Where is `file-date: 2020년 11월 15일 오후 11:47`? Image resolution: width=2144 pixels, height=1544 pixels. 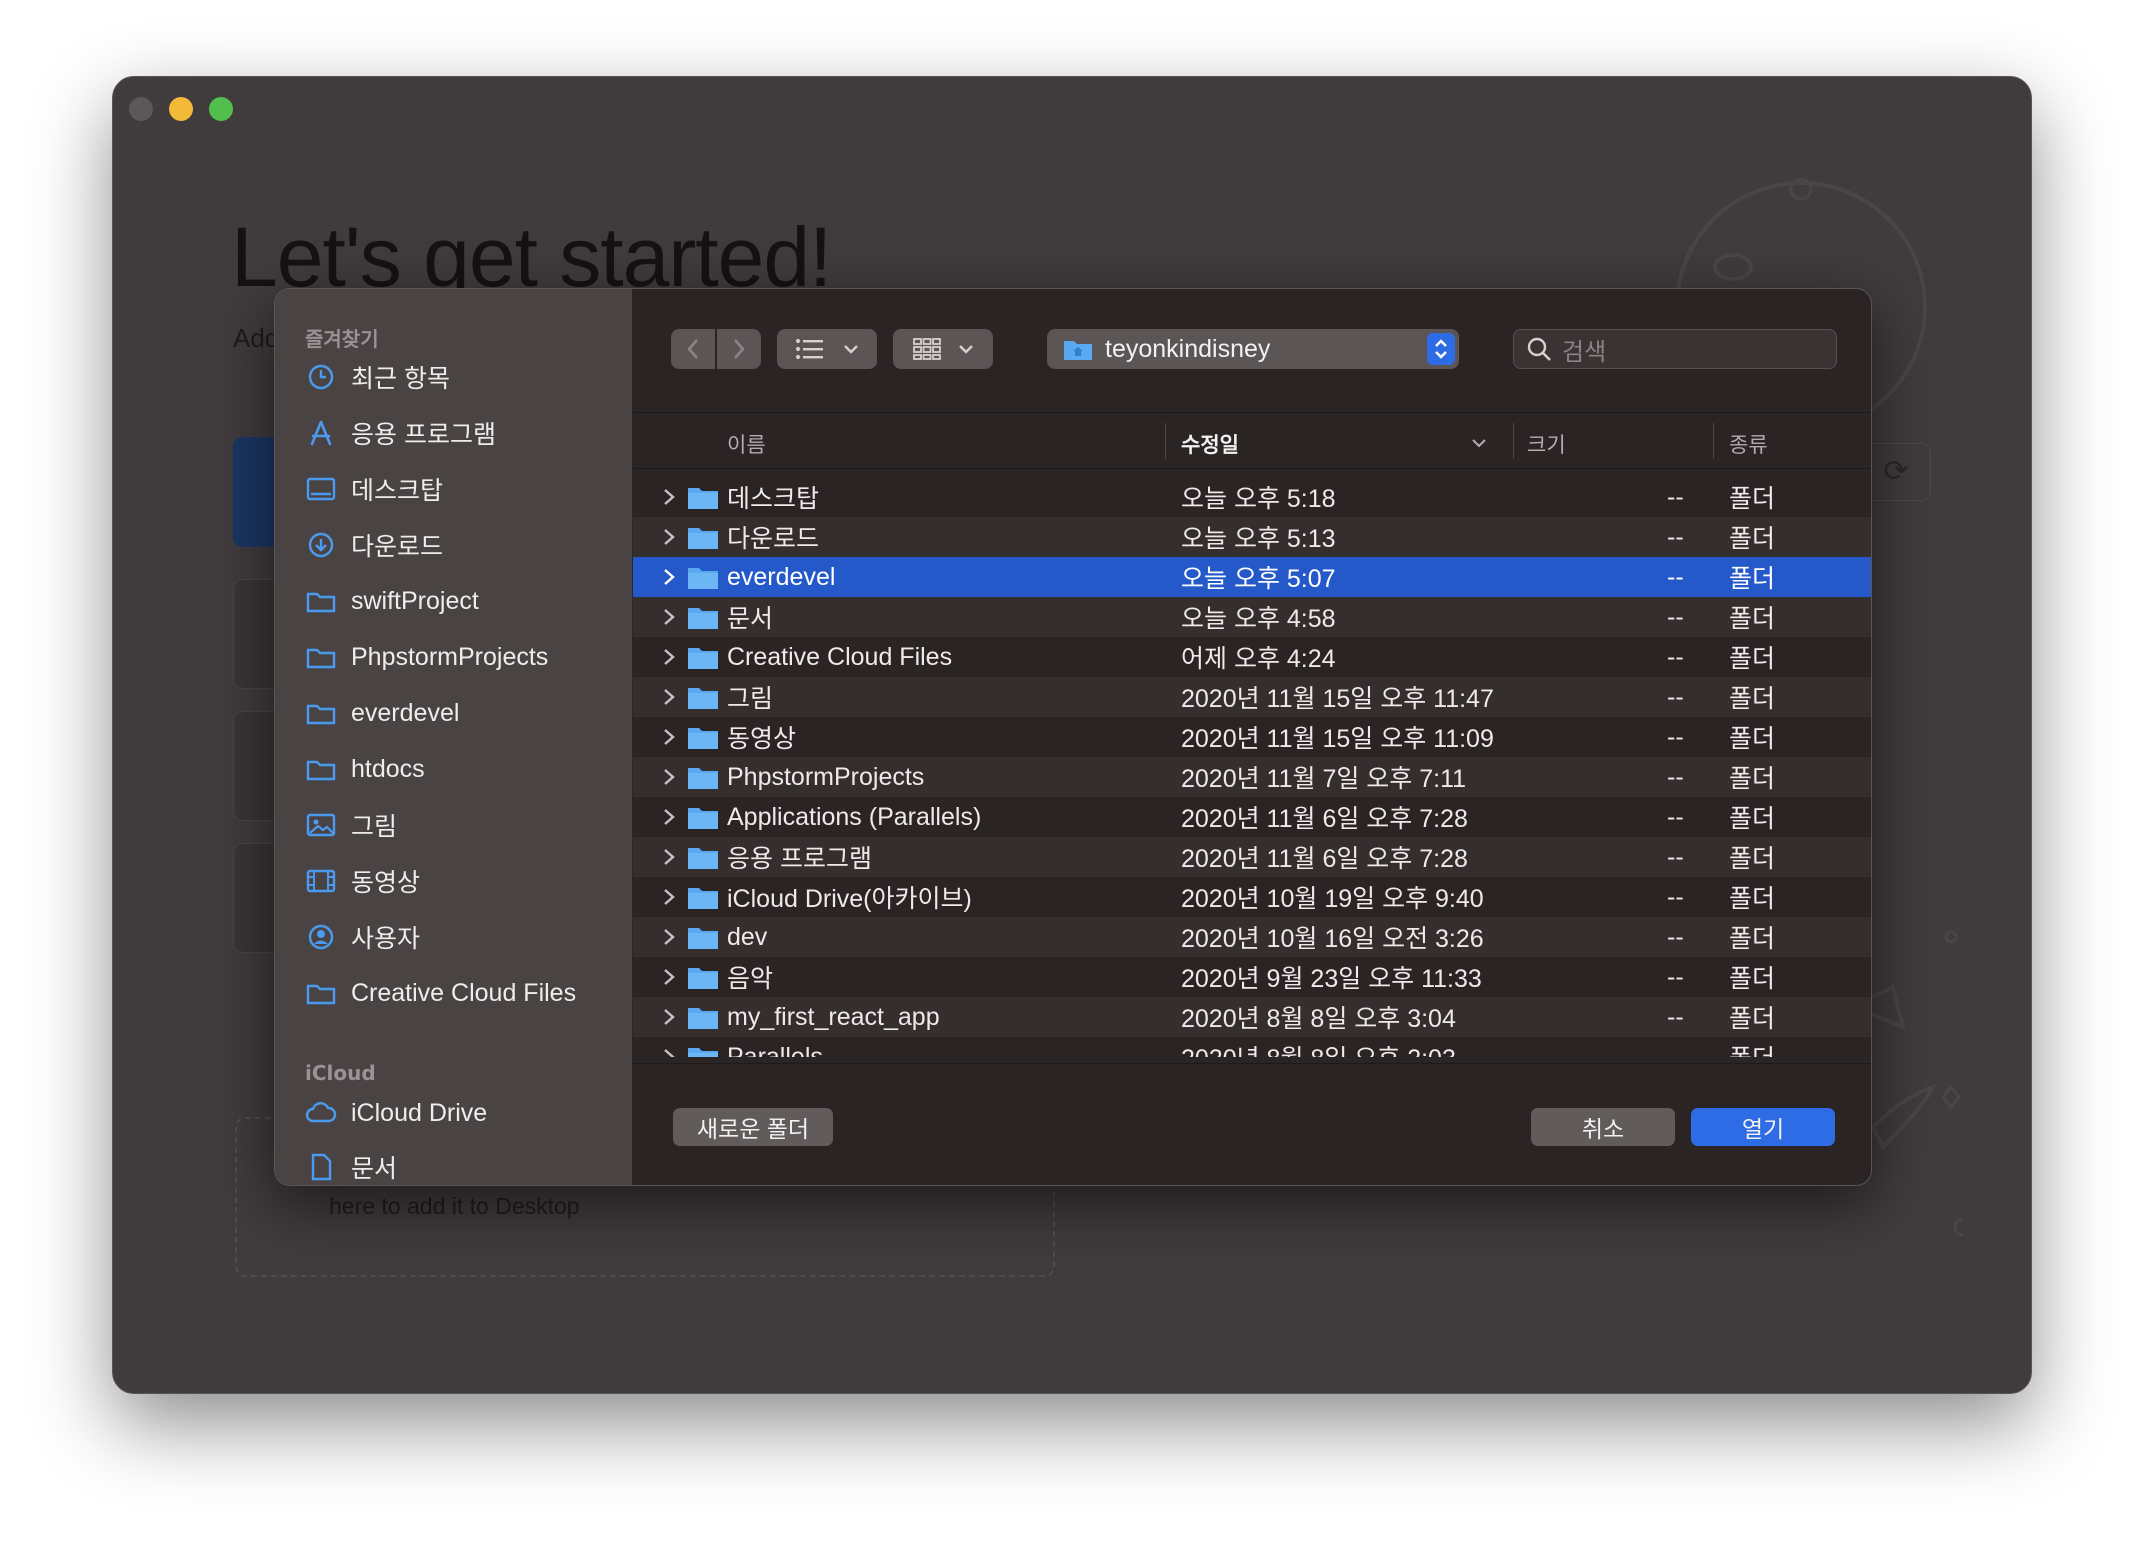 file-date: 2020년 11월 15일 오후 11:47 is located at coordinates (1337, 699).